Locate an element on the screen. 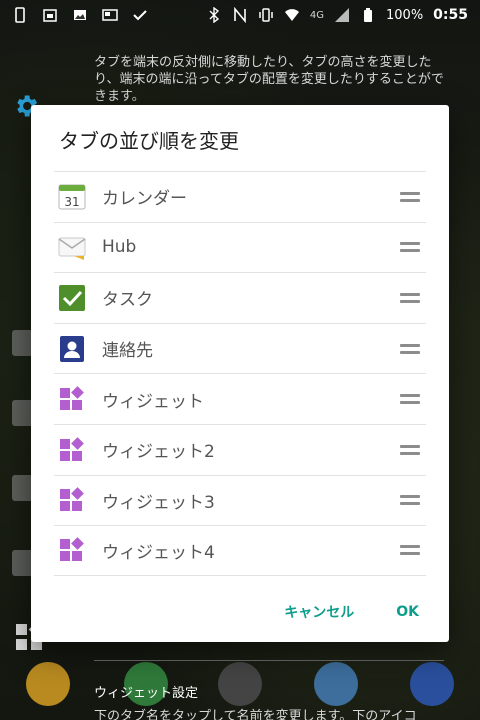  status-bar: 4G 100% 0:55 is located at coordinates (240, 15).